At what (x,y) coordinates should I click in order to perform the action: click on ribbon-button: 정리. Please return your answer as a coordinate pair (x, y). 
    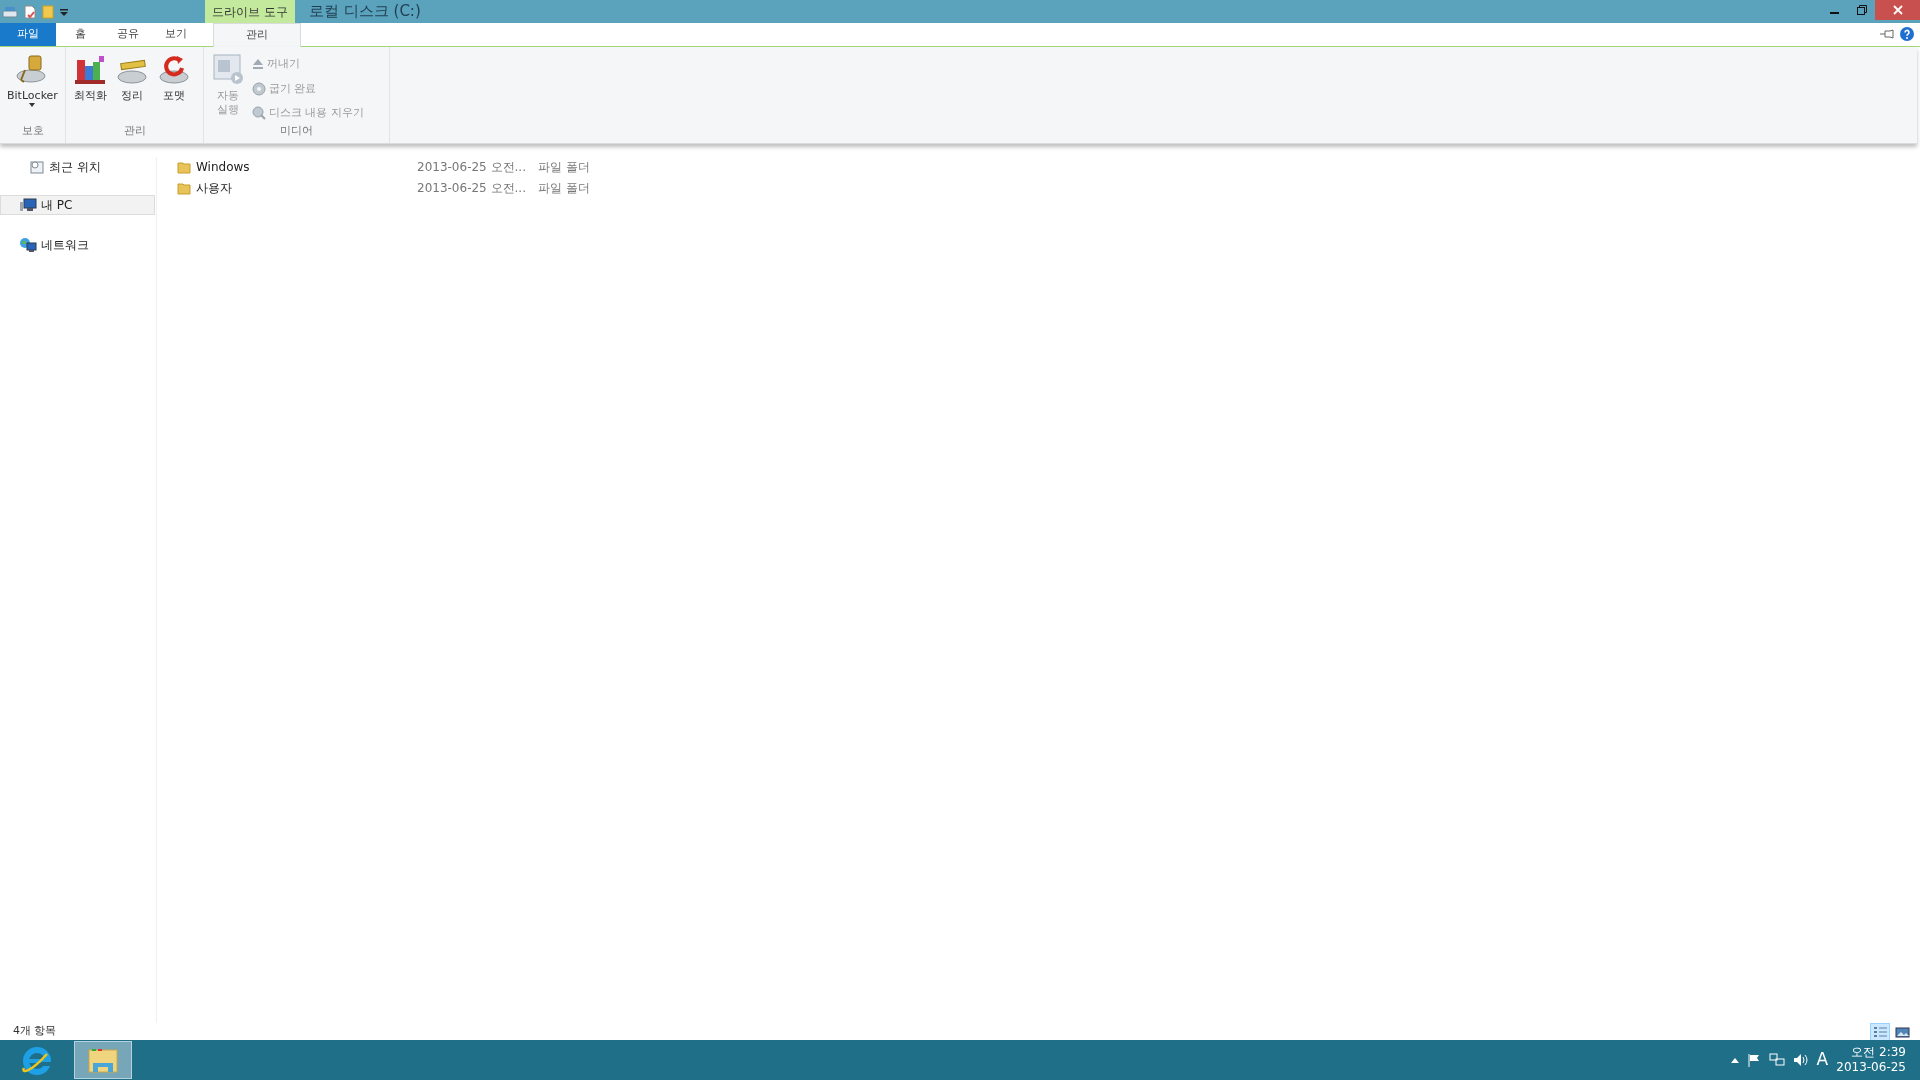
    Looking at the image, I should click on (132, 86).